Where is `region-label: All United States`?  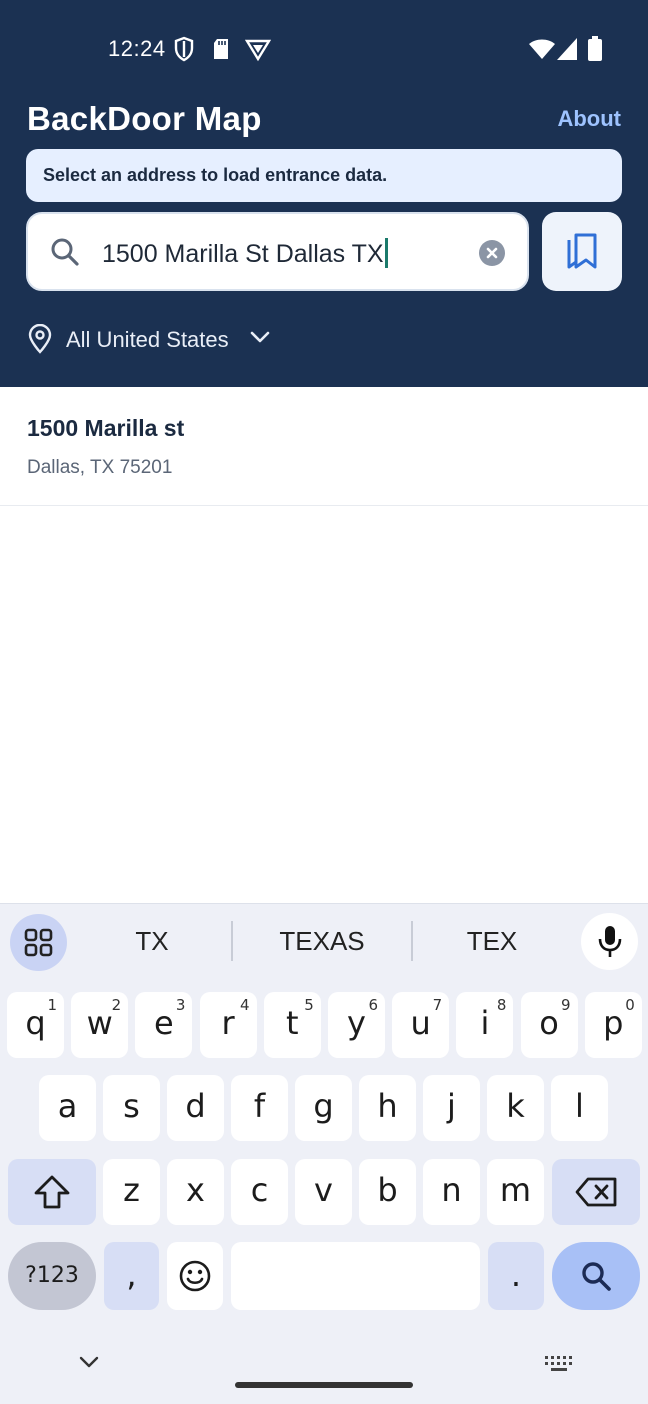
region-label: All United States is located at coordinates (147, 339).